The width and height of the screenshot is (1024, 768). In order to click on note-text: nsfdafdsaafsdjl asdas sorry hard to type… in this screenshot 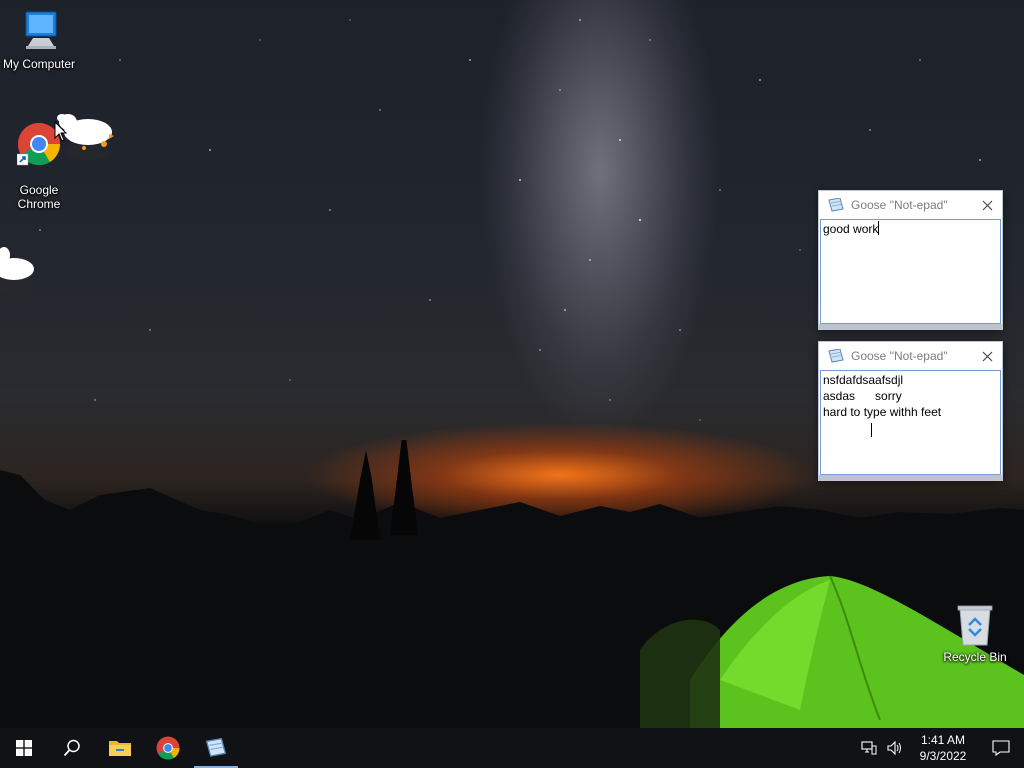, I will do `click(882, 396)`.